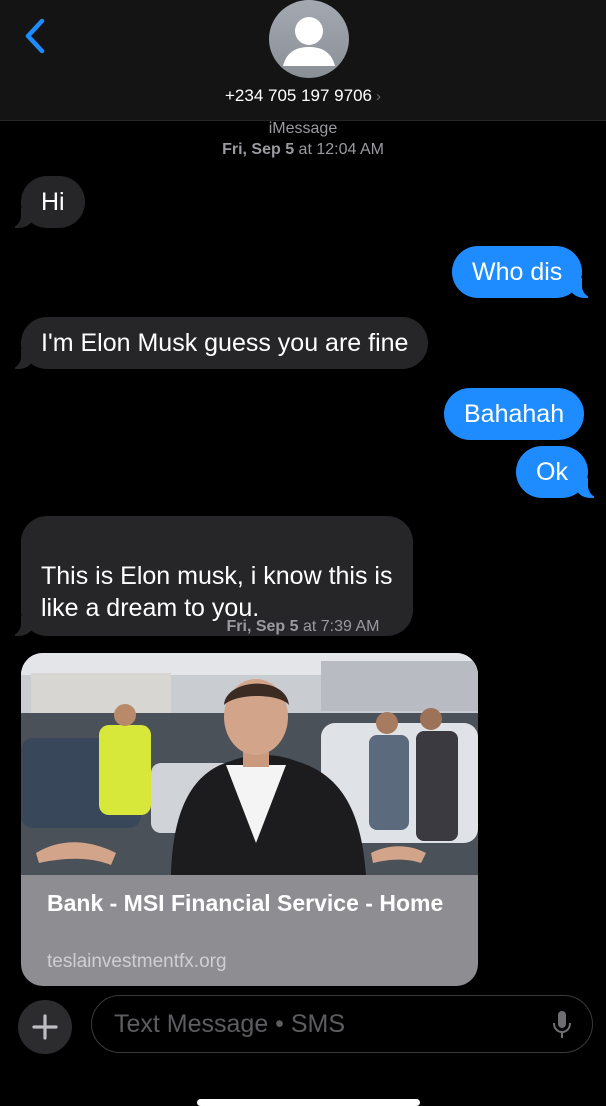 The image size is (606, 1106). What do you see at coordinates (225, 343) in the screenshot?
I see `message-text: I'm Elon Musk guess you are fine` at bounding box center [225, 343].